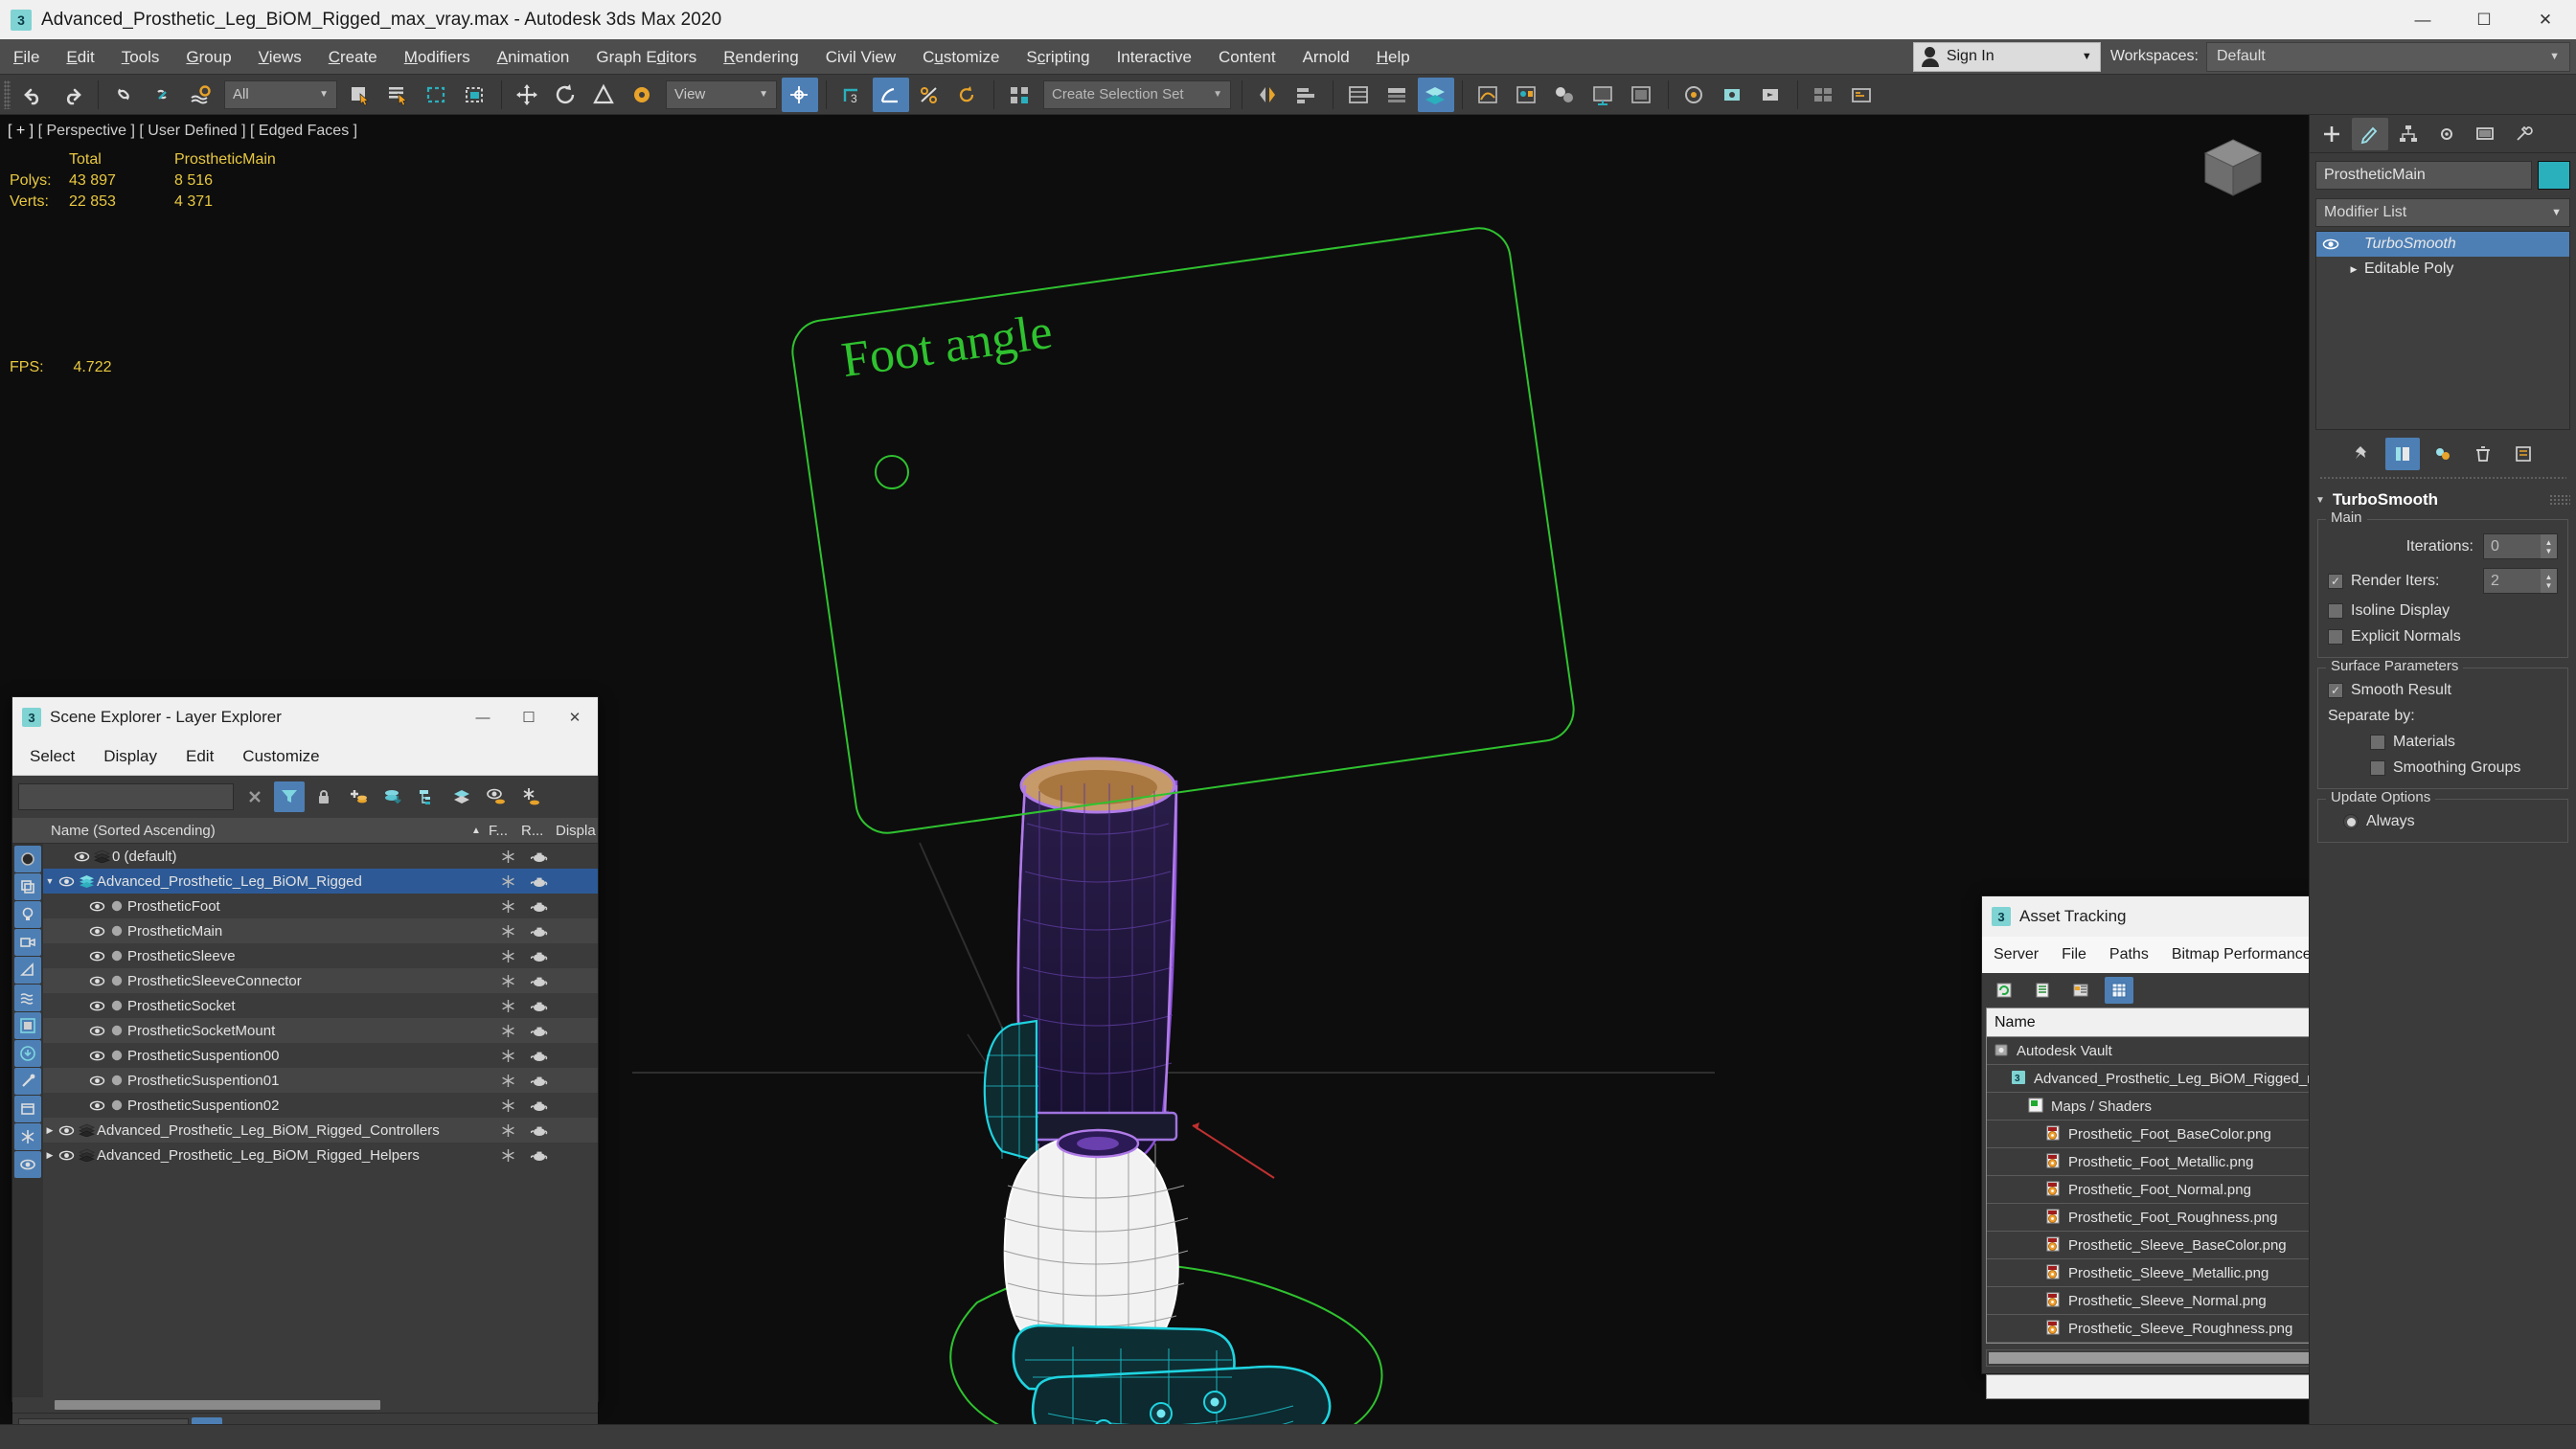 The height and width of the screenshot is (1449, 2576). What do you see at coordinates (1397, 95) in the screenshot?
I see `toggle-layer-explorer-icon` at bounding box center [1397, 95].